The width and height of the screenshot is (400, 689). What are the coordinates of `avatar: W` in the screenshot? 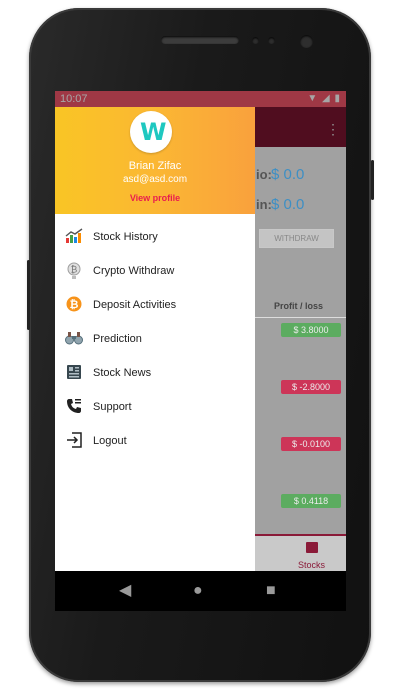 It's located at (151, 132).